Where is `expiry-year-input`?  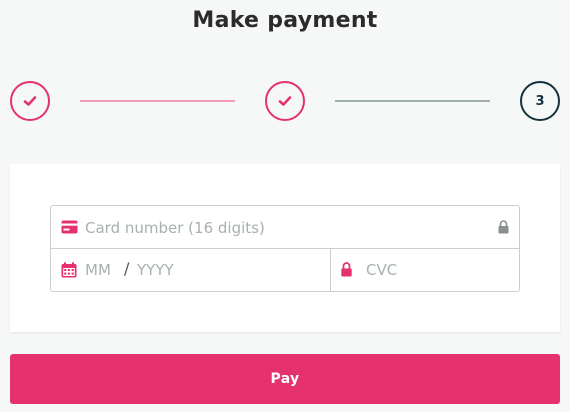
expiry-year-input is located at coordinates (197, 270).